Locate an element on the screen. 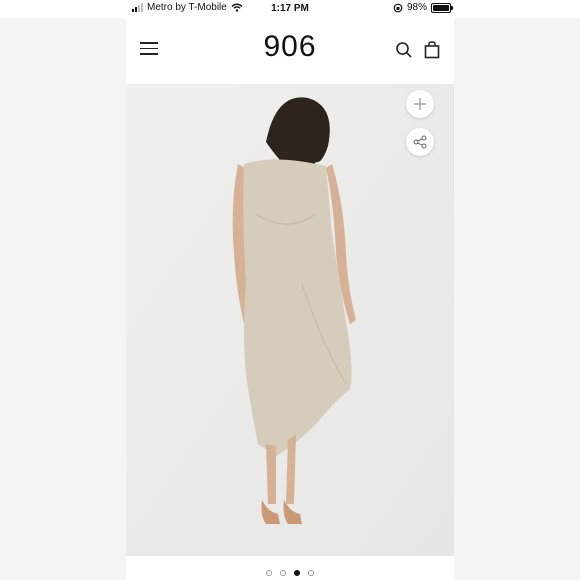 This screenshot has width=580, height=580. share-button is located at coordinates (420, 142).